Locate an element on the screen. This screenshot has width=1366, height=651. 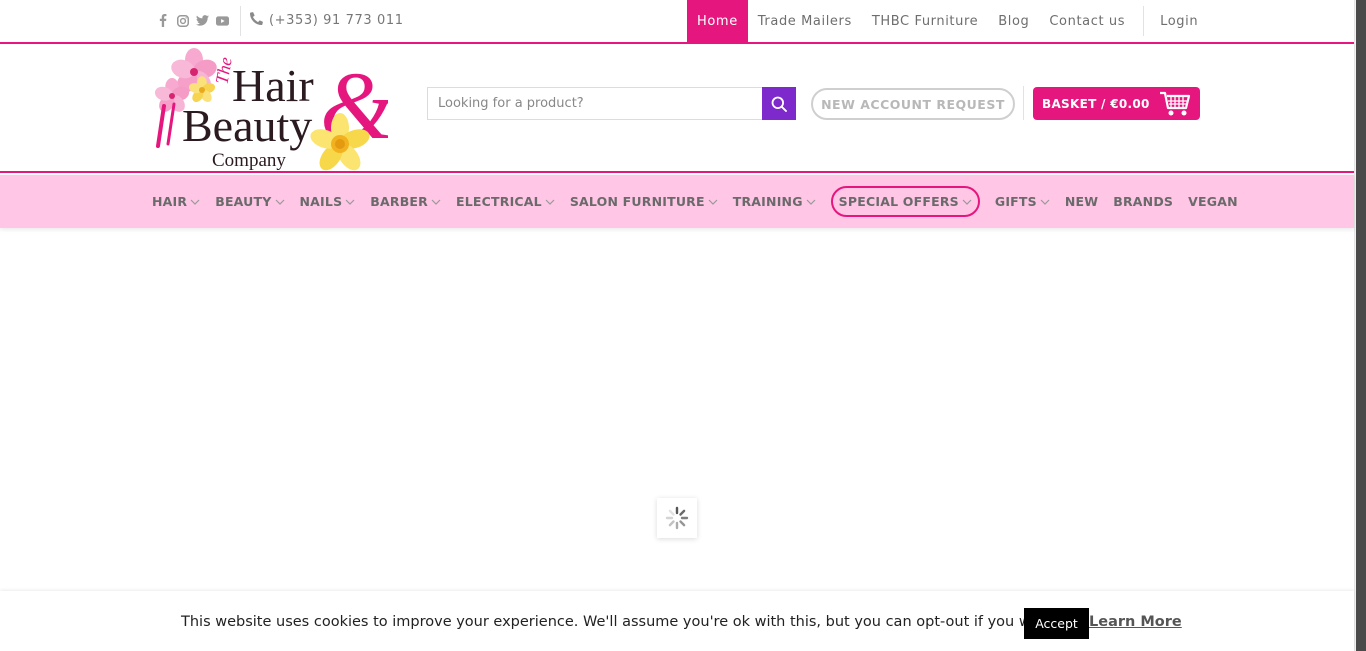
basket-button: BASKET / €0.00 is located at coordinates (1116, 103).